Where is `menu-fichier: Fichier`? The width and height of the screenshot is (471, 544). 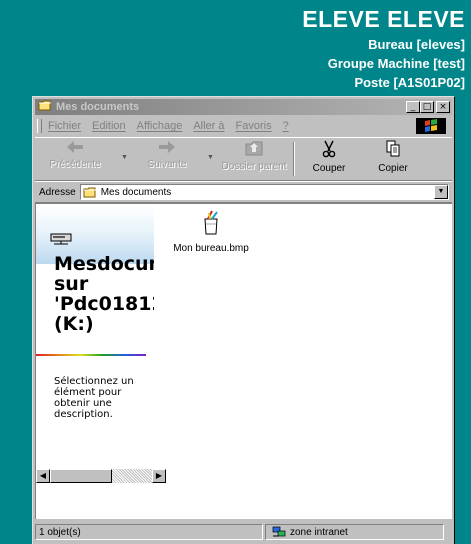 menu-fichier: Fichier is located at coordinates (64, 126).